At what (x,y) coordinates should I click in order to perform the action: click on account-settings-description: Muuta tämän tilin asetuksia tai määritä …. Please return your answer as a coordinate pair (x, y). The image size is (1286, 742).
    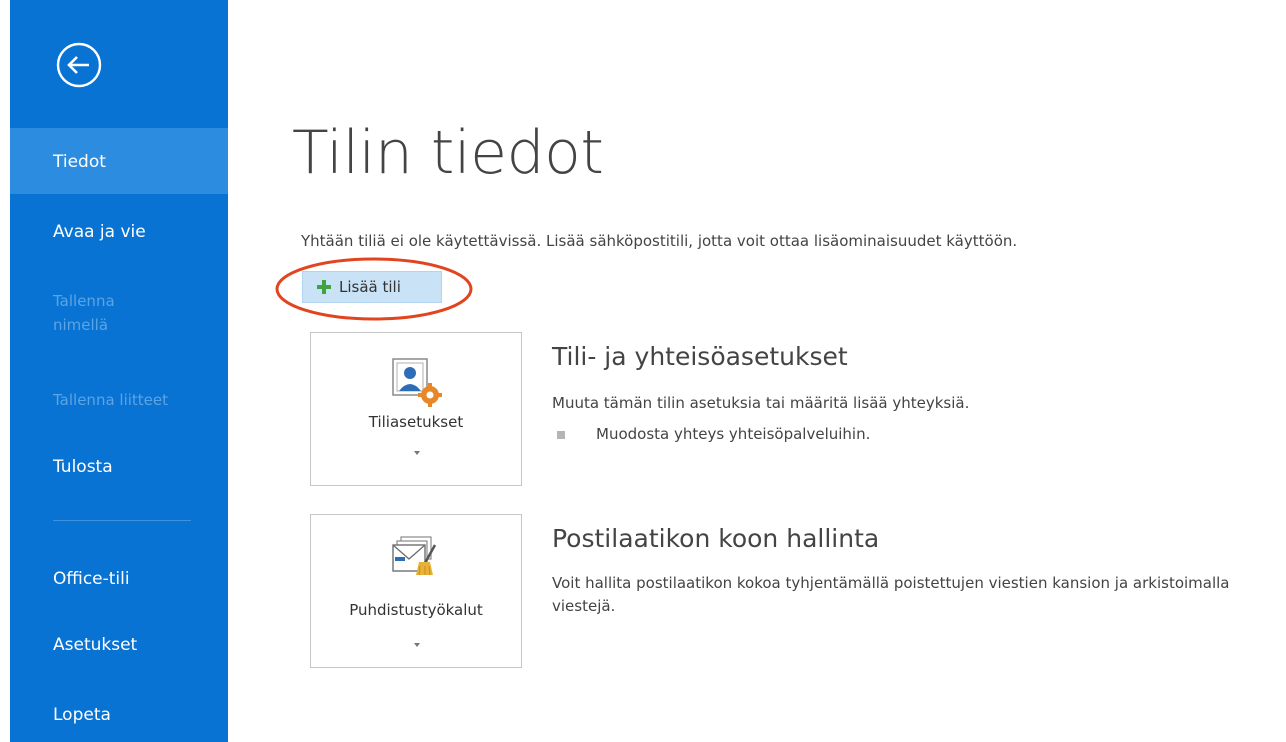
    Looking at the image, I should click on (761, 403).